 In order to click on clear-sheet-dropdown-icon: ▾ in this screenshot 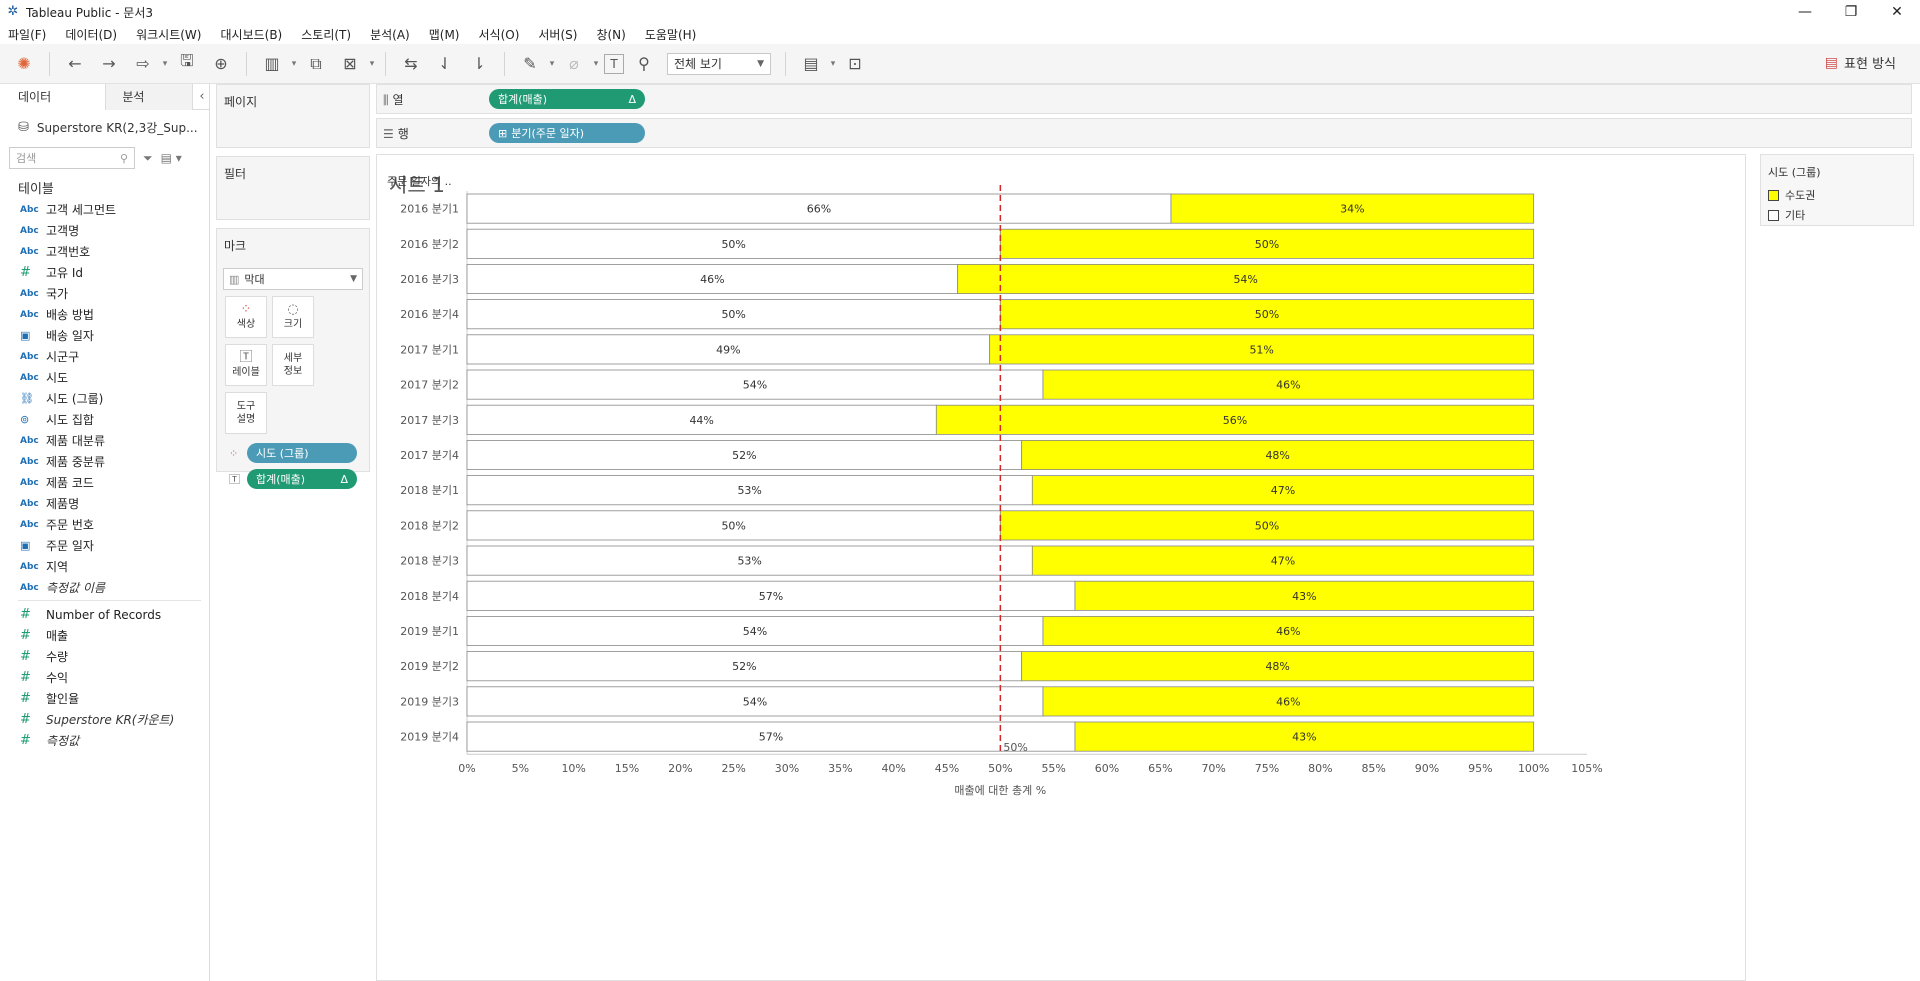, I will do `click(372, 64)`.